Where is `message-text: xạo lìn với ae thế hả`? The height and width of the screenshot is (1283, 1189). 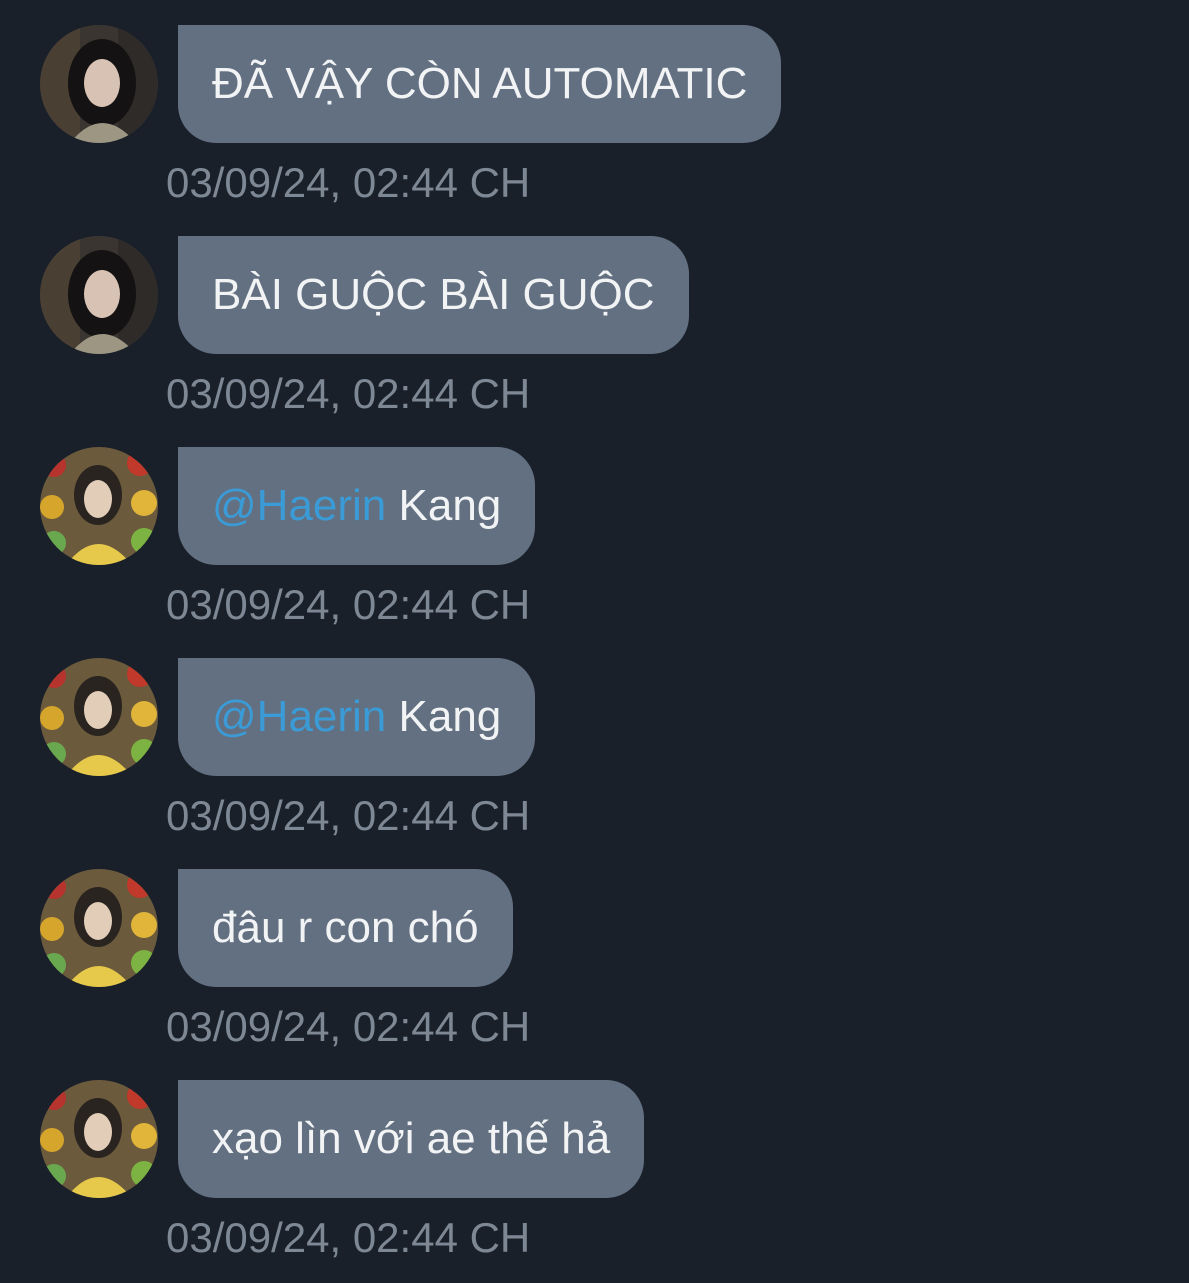
message-text: xạo lìn với ae thế hả is located at coordinates (411, 1138).